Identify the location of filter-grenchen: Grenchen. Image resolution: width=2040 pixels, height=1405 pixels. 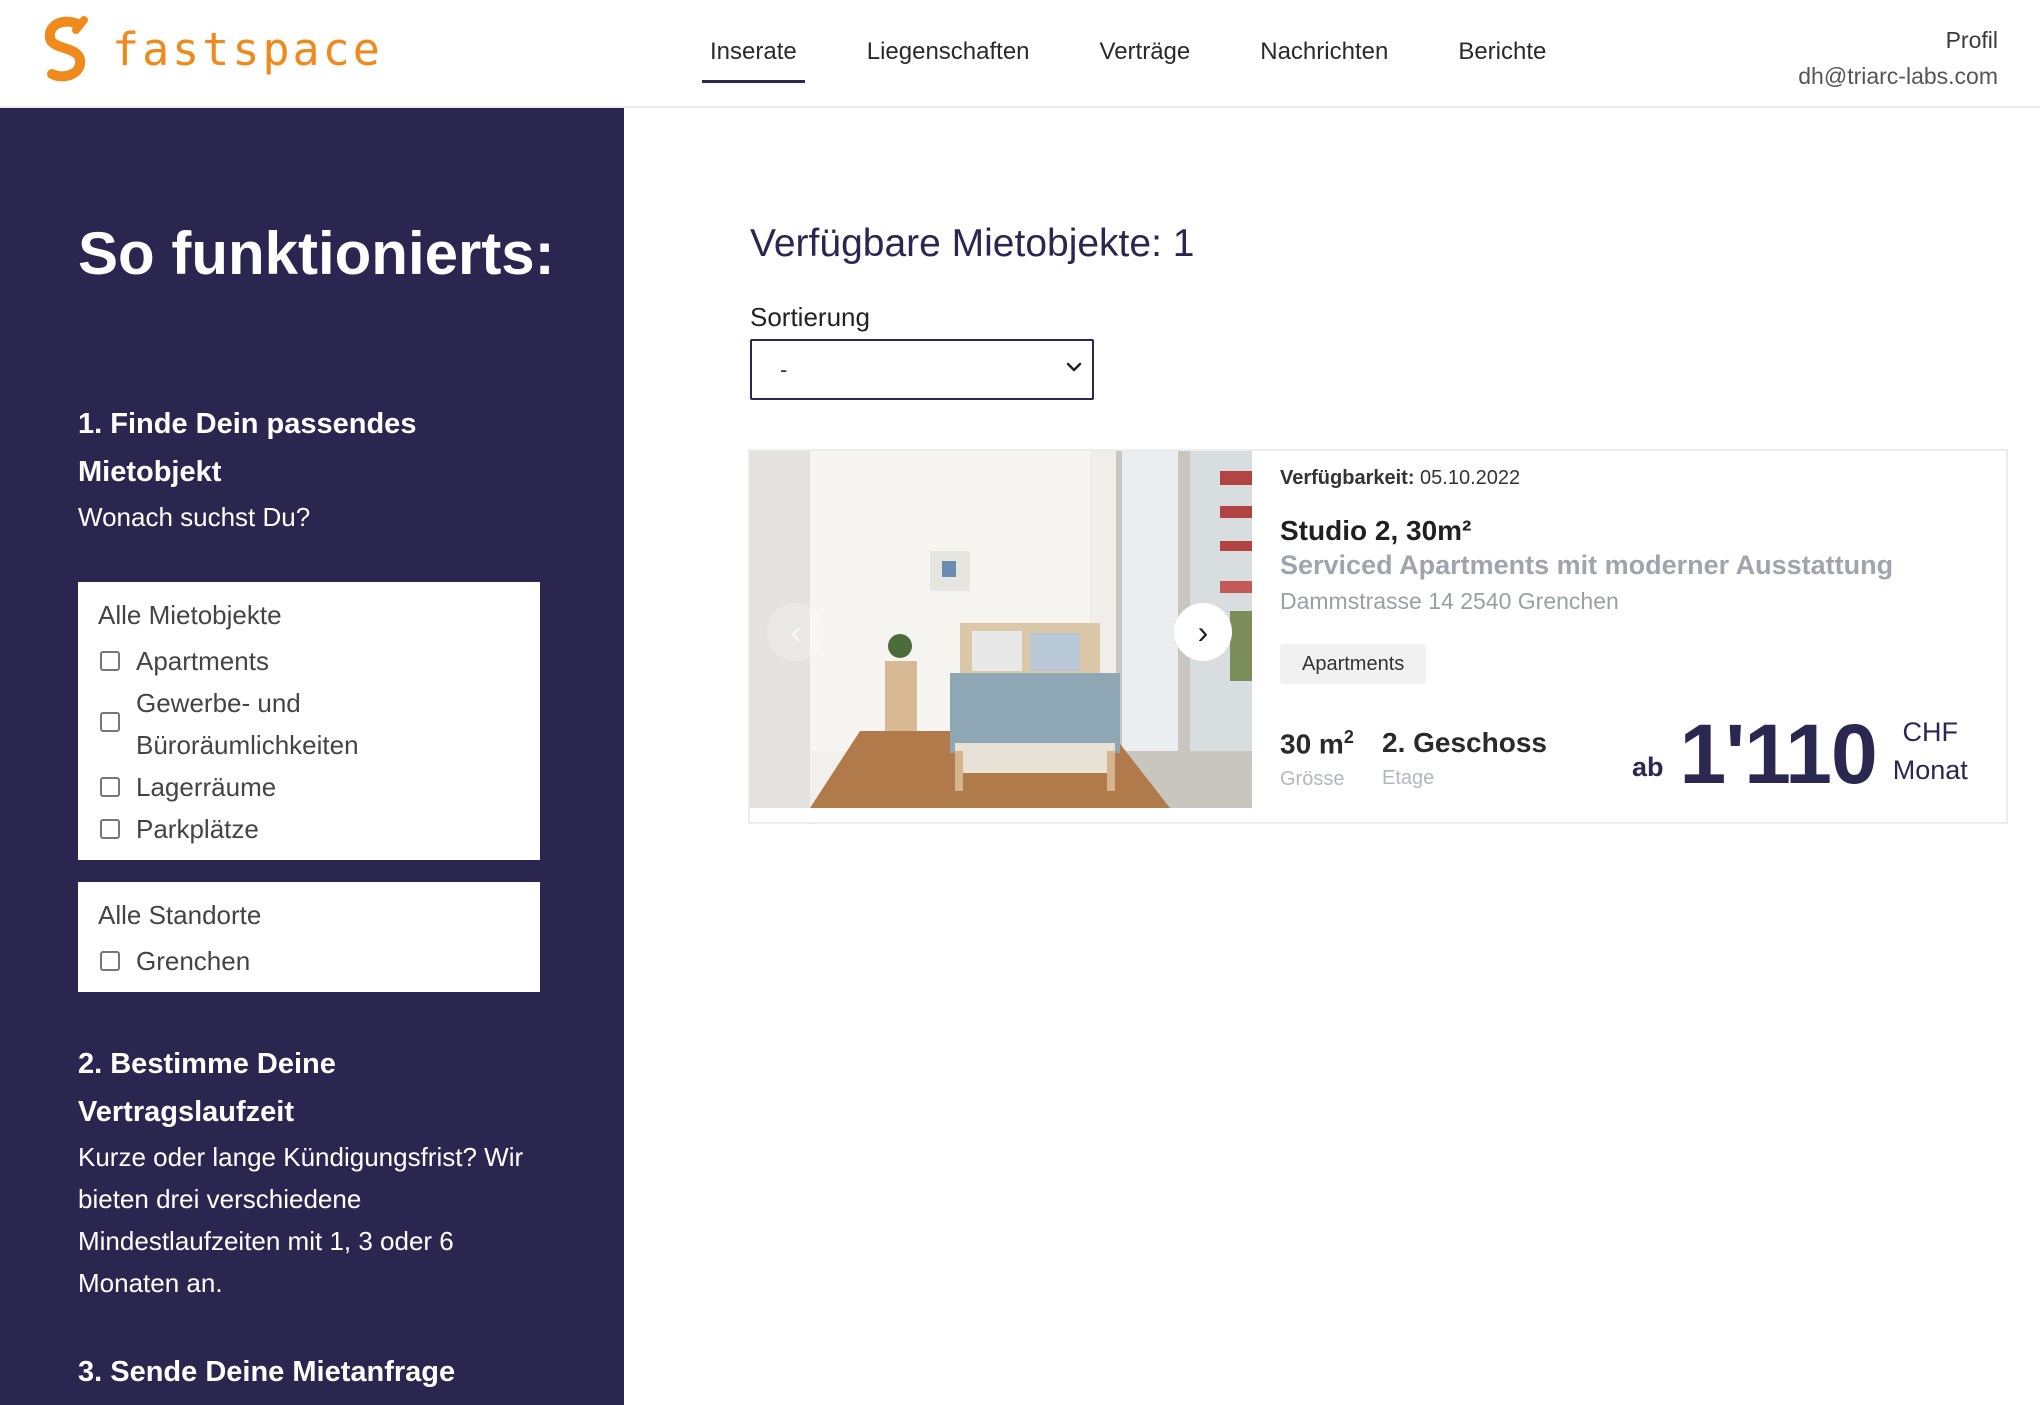
(309, 961).